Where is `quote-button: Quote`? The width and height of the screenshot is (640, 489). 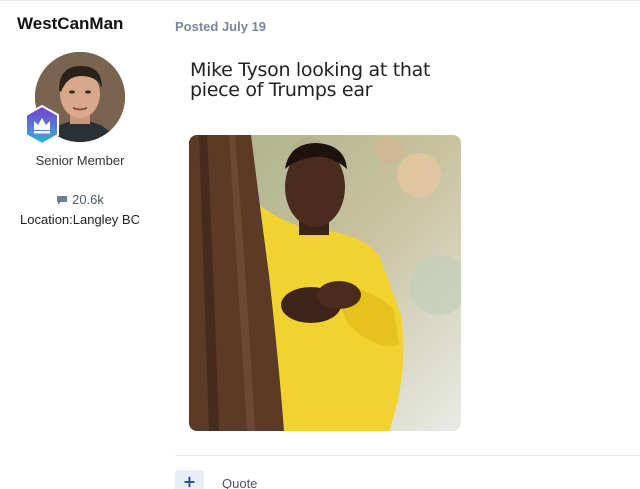
quote-button: Quote is located at coordinates (239, 482).